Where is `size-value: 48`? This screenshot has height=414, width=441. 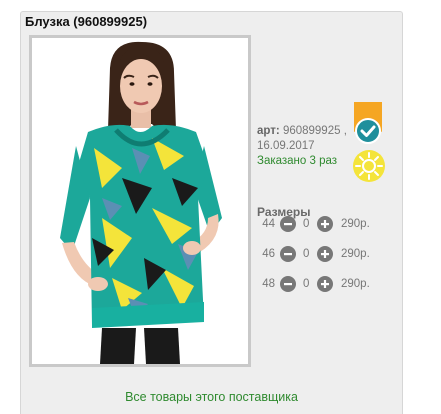 size-value: 48 is located at coordinates (268, 284).